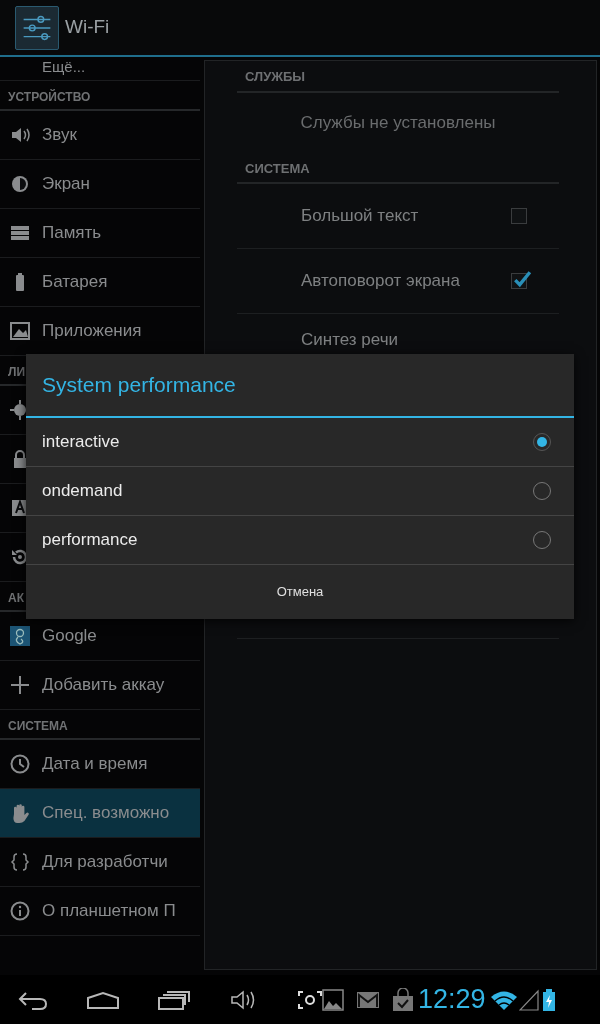 The image size is (600, 1024). I want to click on screenshot-icon, so click(310, 999).